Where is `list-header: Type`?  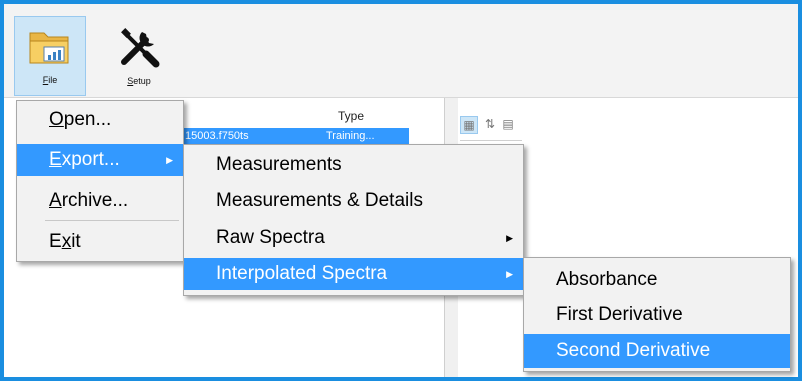 list-header: Type is located at coordinates (311, 117).